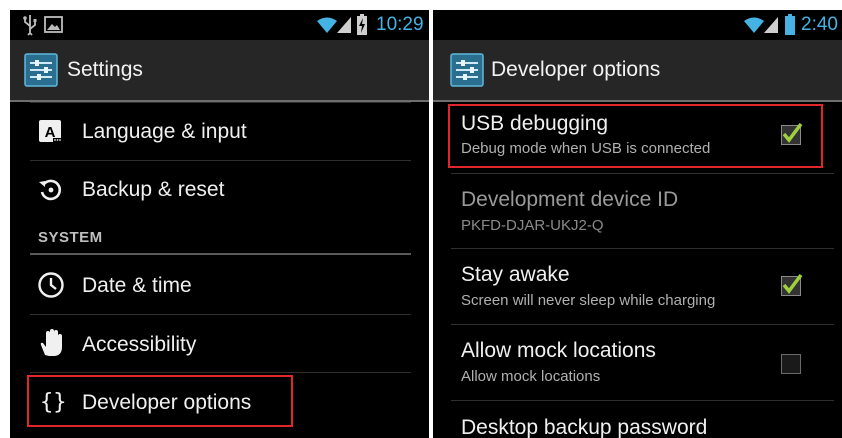  Describe the element at coordinates (51, 132) in the screenshot. I see `language-icon: A` at that location.